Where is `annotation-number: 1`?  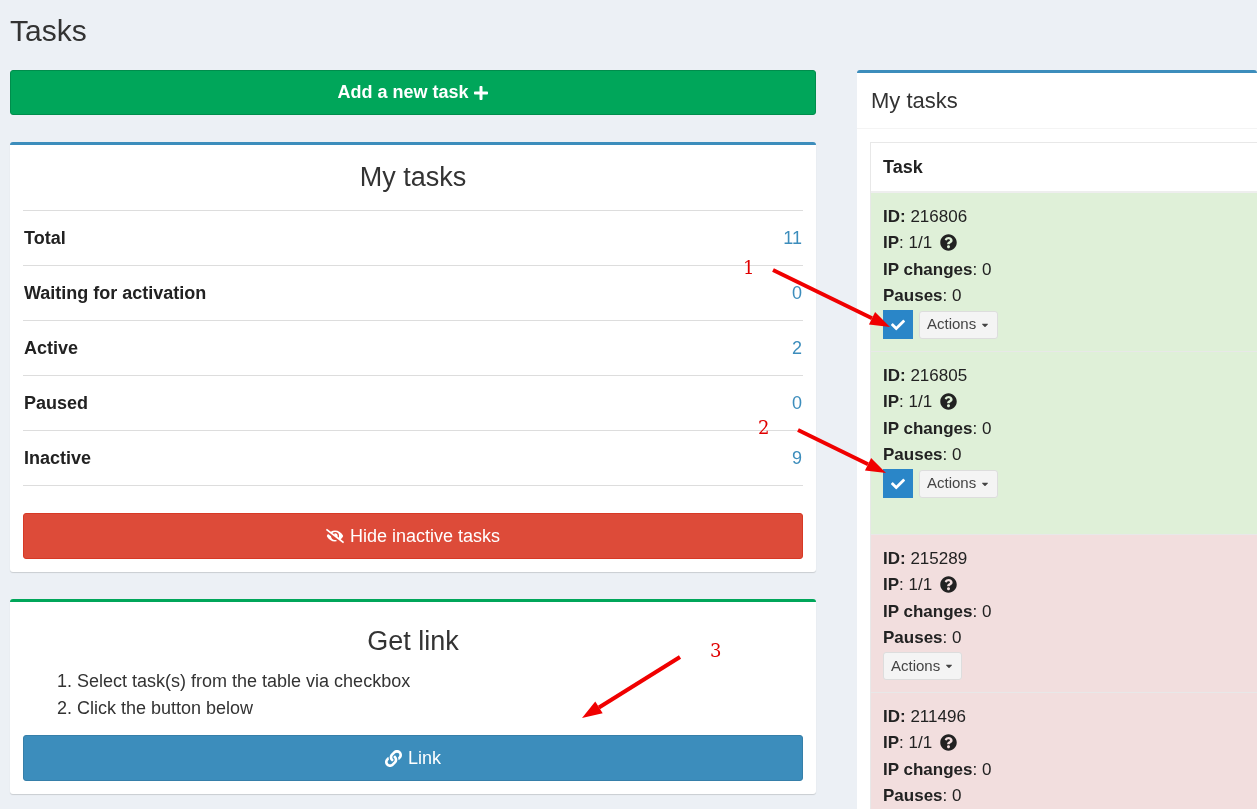 annotation-number: 1 is located at coordinates (749, 268).